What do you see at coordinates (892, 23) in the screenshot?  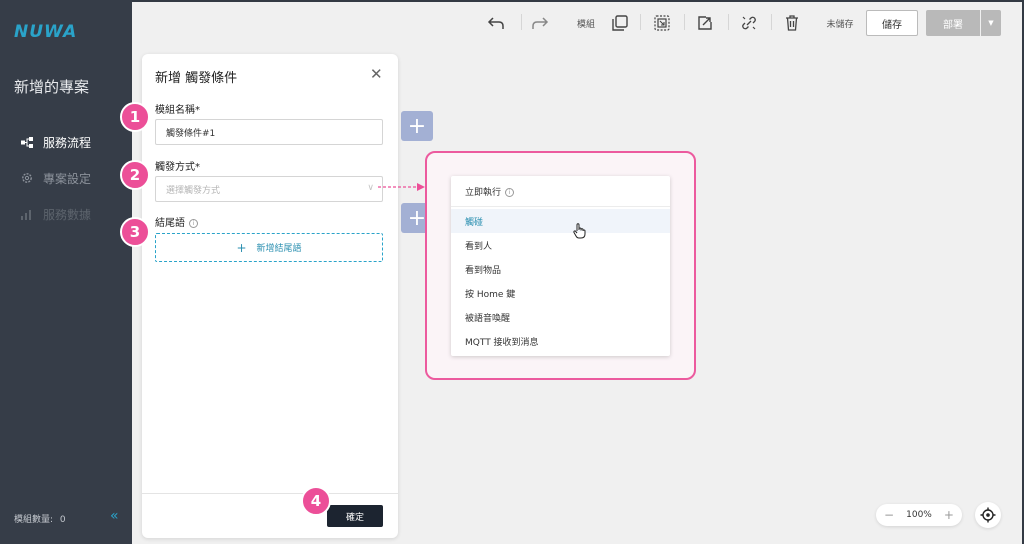 I see `save-button: 儲存` at bounding box center [892, 23].